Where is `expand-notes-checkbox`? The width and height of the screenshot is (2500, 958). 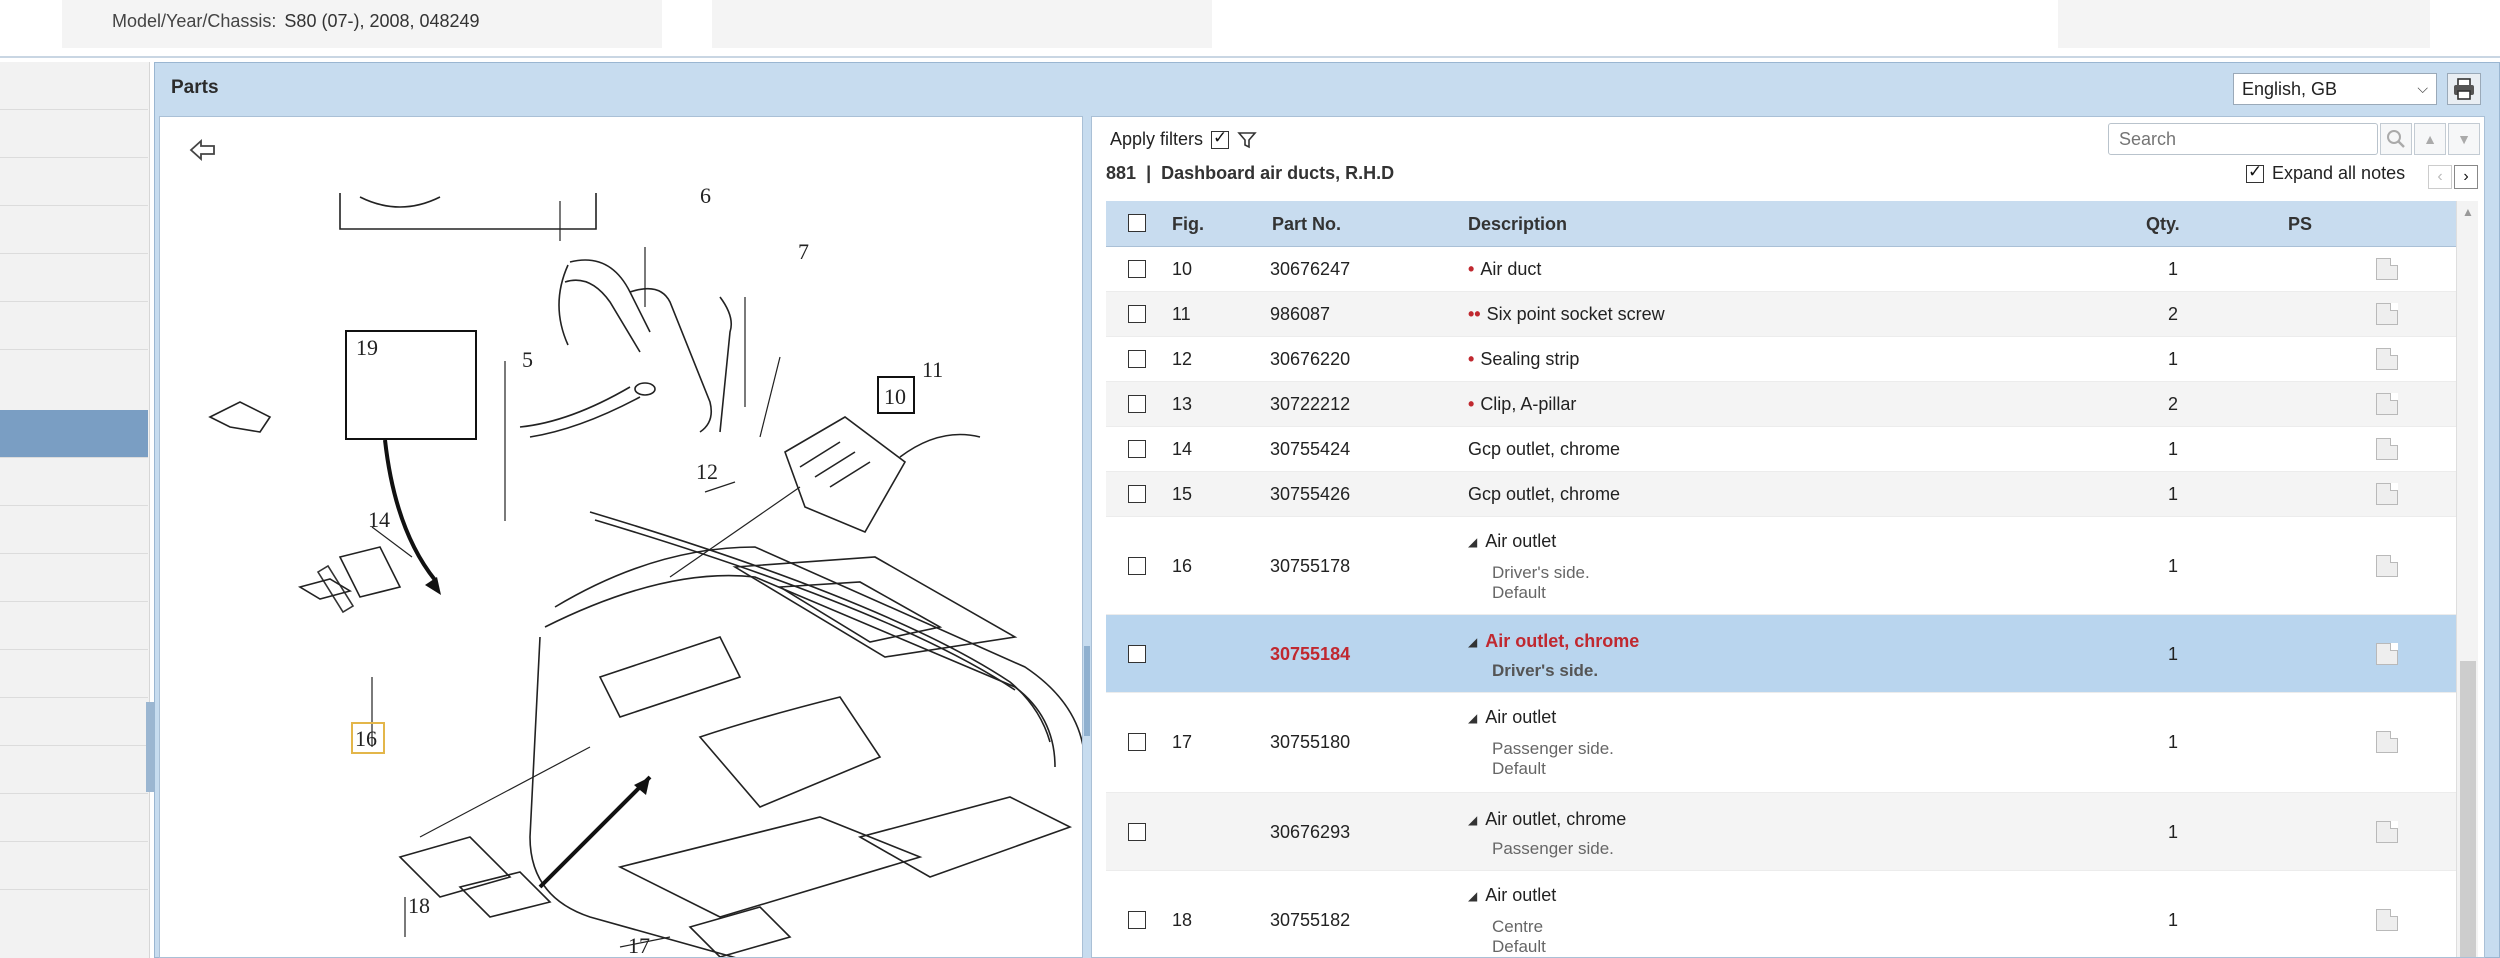
expand-notes-checkbox is located at coordinates (2255, 172).